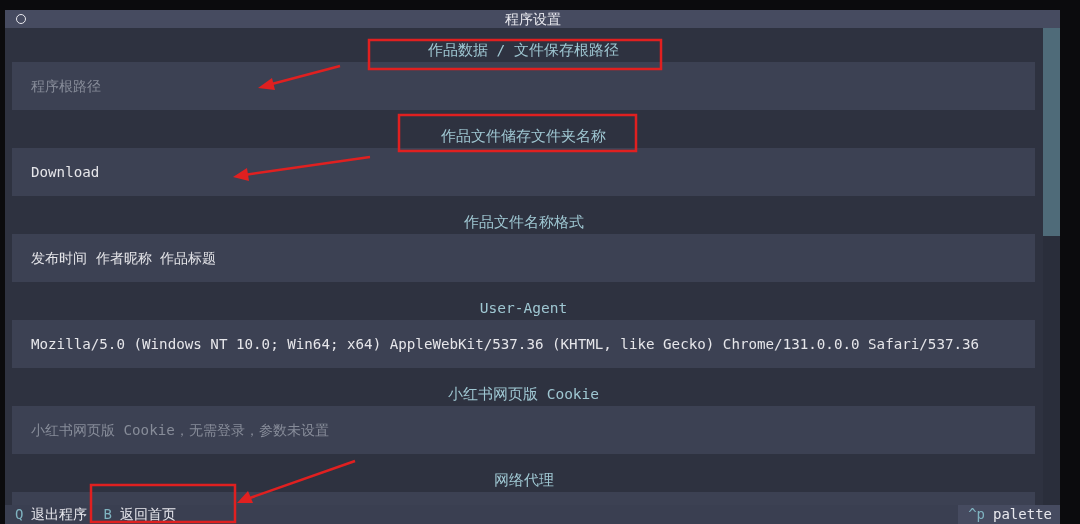 Image resolution: width=1080 pixels, height=524 pixels. Describe the element at coordinates (523, 172) in the screenshot. I see `input-field: Download` at that location.